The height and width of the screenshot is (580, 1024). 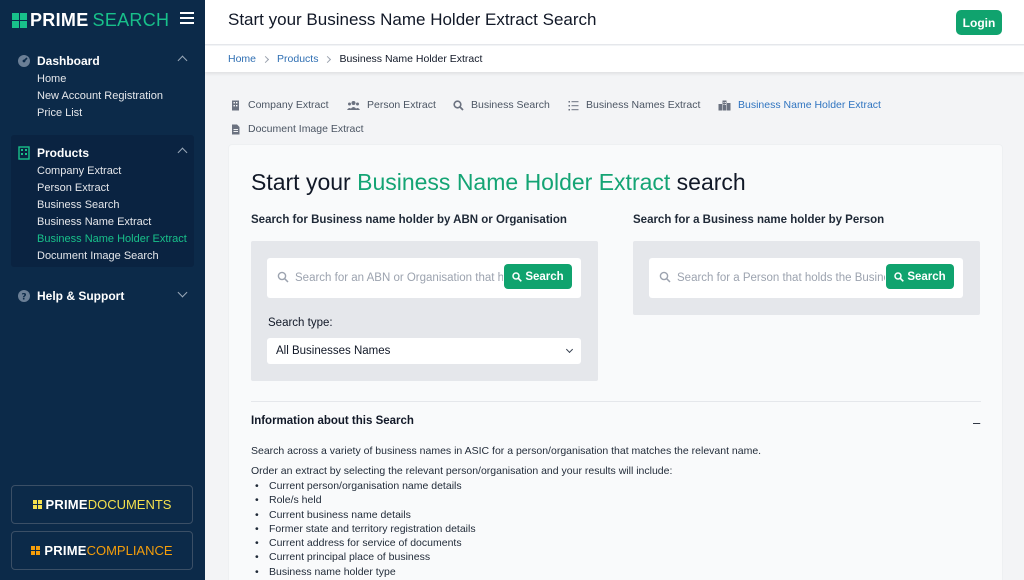 I want to click on prime-documents-logo-icon, so click(x=37, y=504).